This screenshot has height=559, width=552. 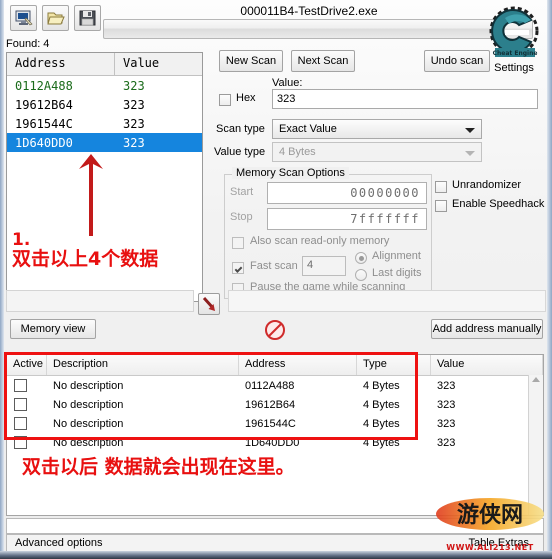 I want to click on cheat-table-col-type: Type, so click(x=394, y=365).